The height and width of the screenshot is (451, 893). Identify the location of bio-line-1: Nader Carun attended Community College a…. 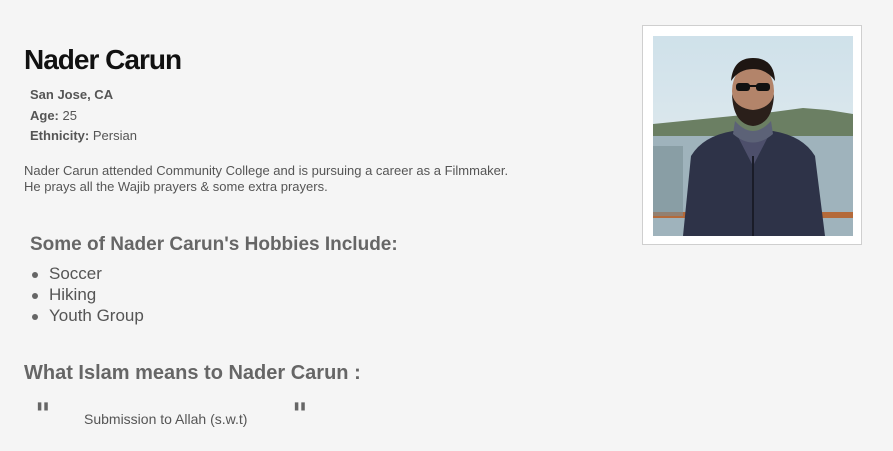
(266, 170).